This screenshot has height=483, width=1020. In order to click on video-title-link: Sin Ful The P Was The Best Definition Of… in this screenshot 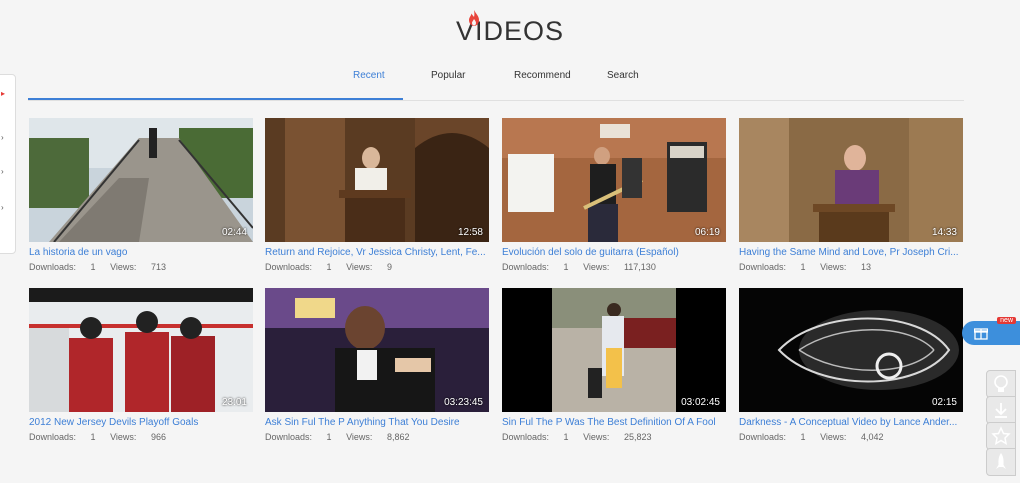, I will do `click(614, 422)`.